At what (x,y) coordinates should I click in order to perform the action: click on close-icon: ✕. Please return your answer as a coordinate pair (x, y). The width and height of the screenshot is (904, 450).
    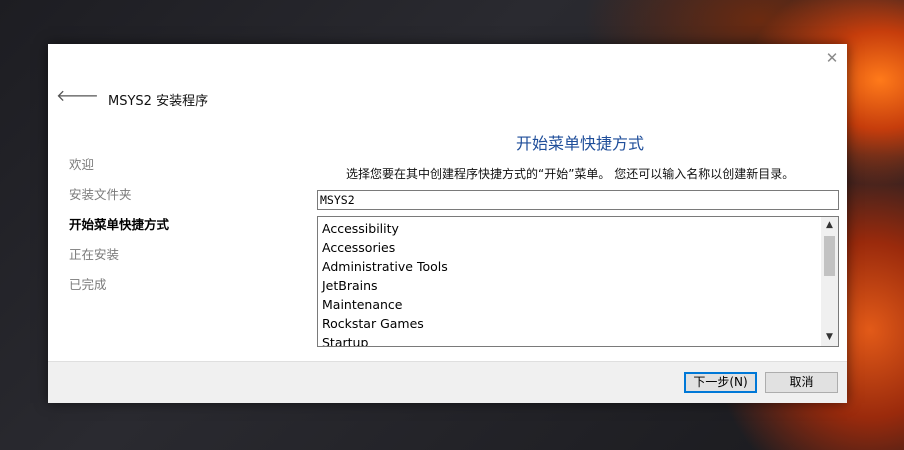
    Looking at the image, I should click on (832, 58).